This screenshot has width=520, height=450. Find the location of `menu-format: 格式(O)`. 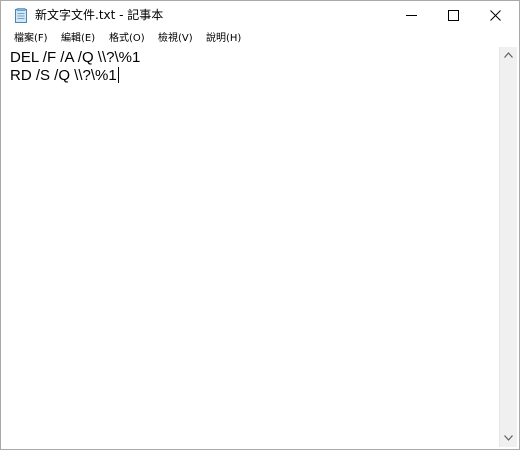

menu-format: 格式(O) is located at coordinates (127, 38).